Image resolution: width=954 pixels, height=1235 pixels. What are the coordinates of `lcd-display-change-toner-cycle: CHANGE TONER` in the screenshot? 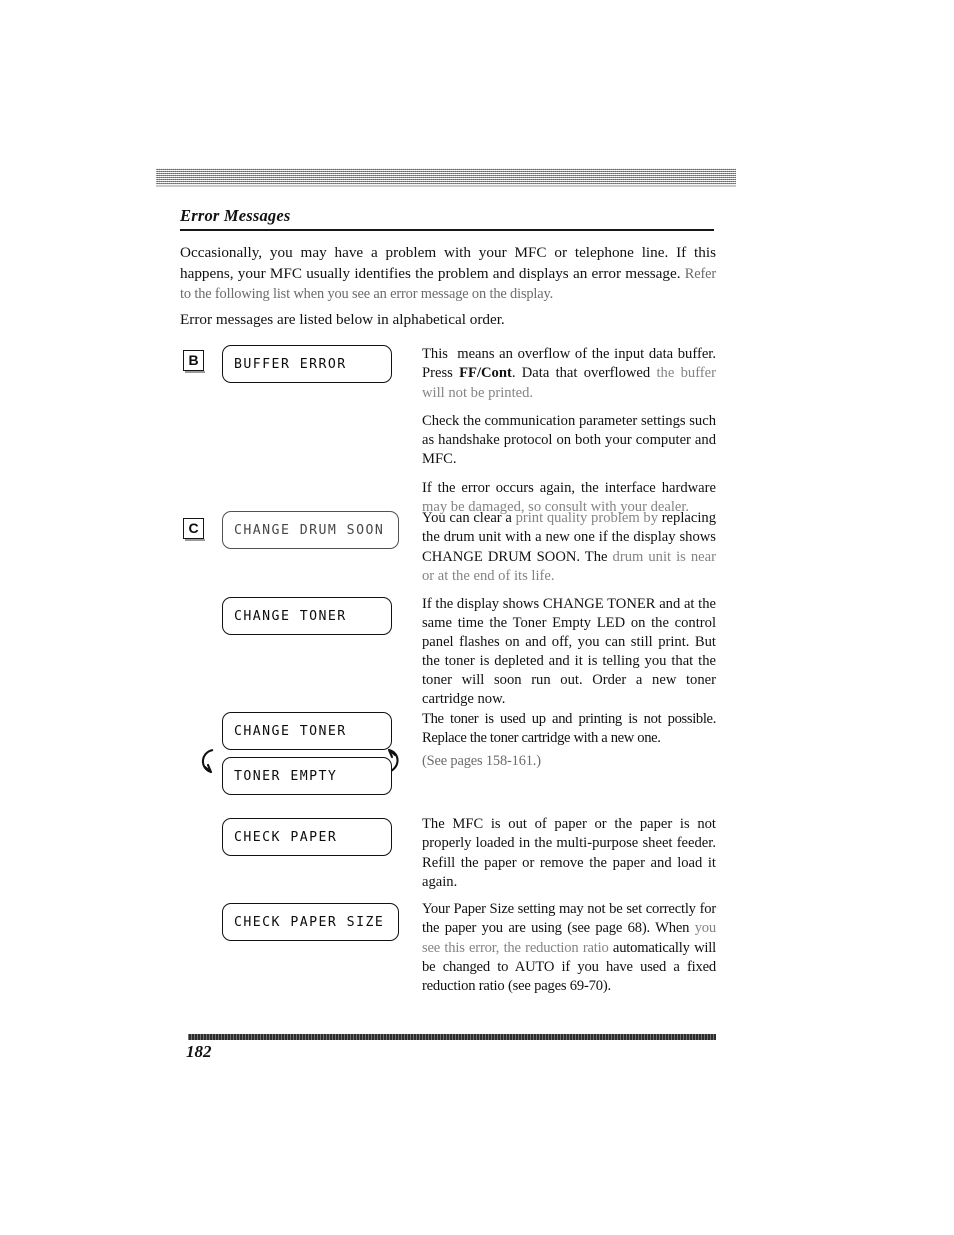 It's located at (307, 731).